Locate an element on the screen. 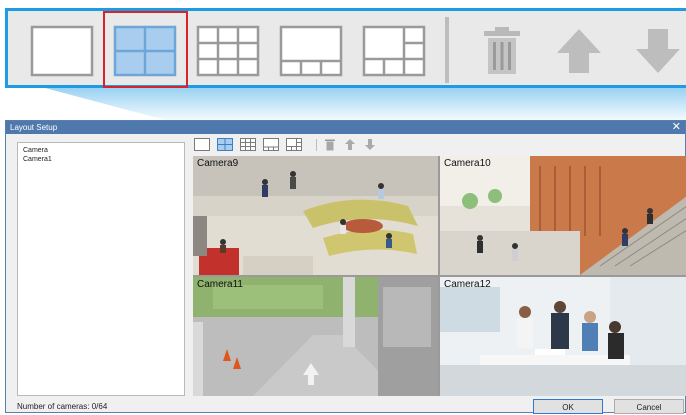 The image size is (686, 415). camera-tile: Camera11 is located at coordinates (315, 336).